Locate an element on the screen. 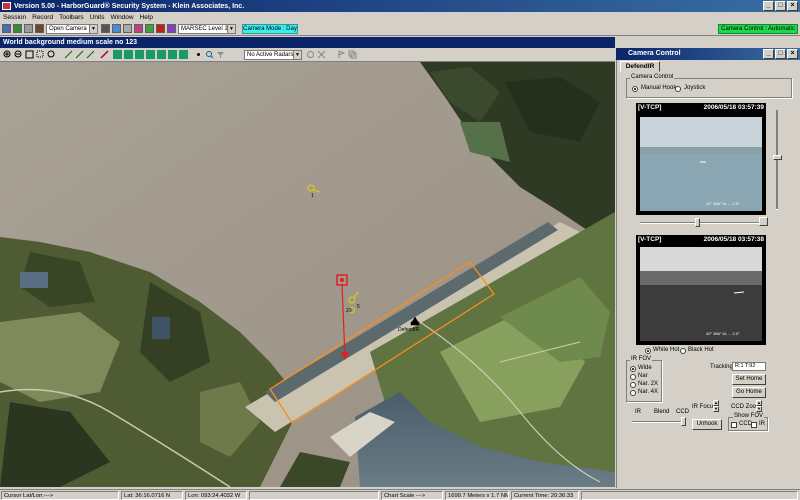  map-toolbar: No Active Radars ▼ is located at coordinates (307, 55).